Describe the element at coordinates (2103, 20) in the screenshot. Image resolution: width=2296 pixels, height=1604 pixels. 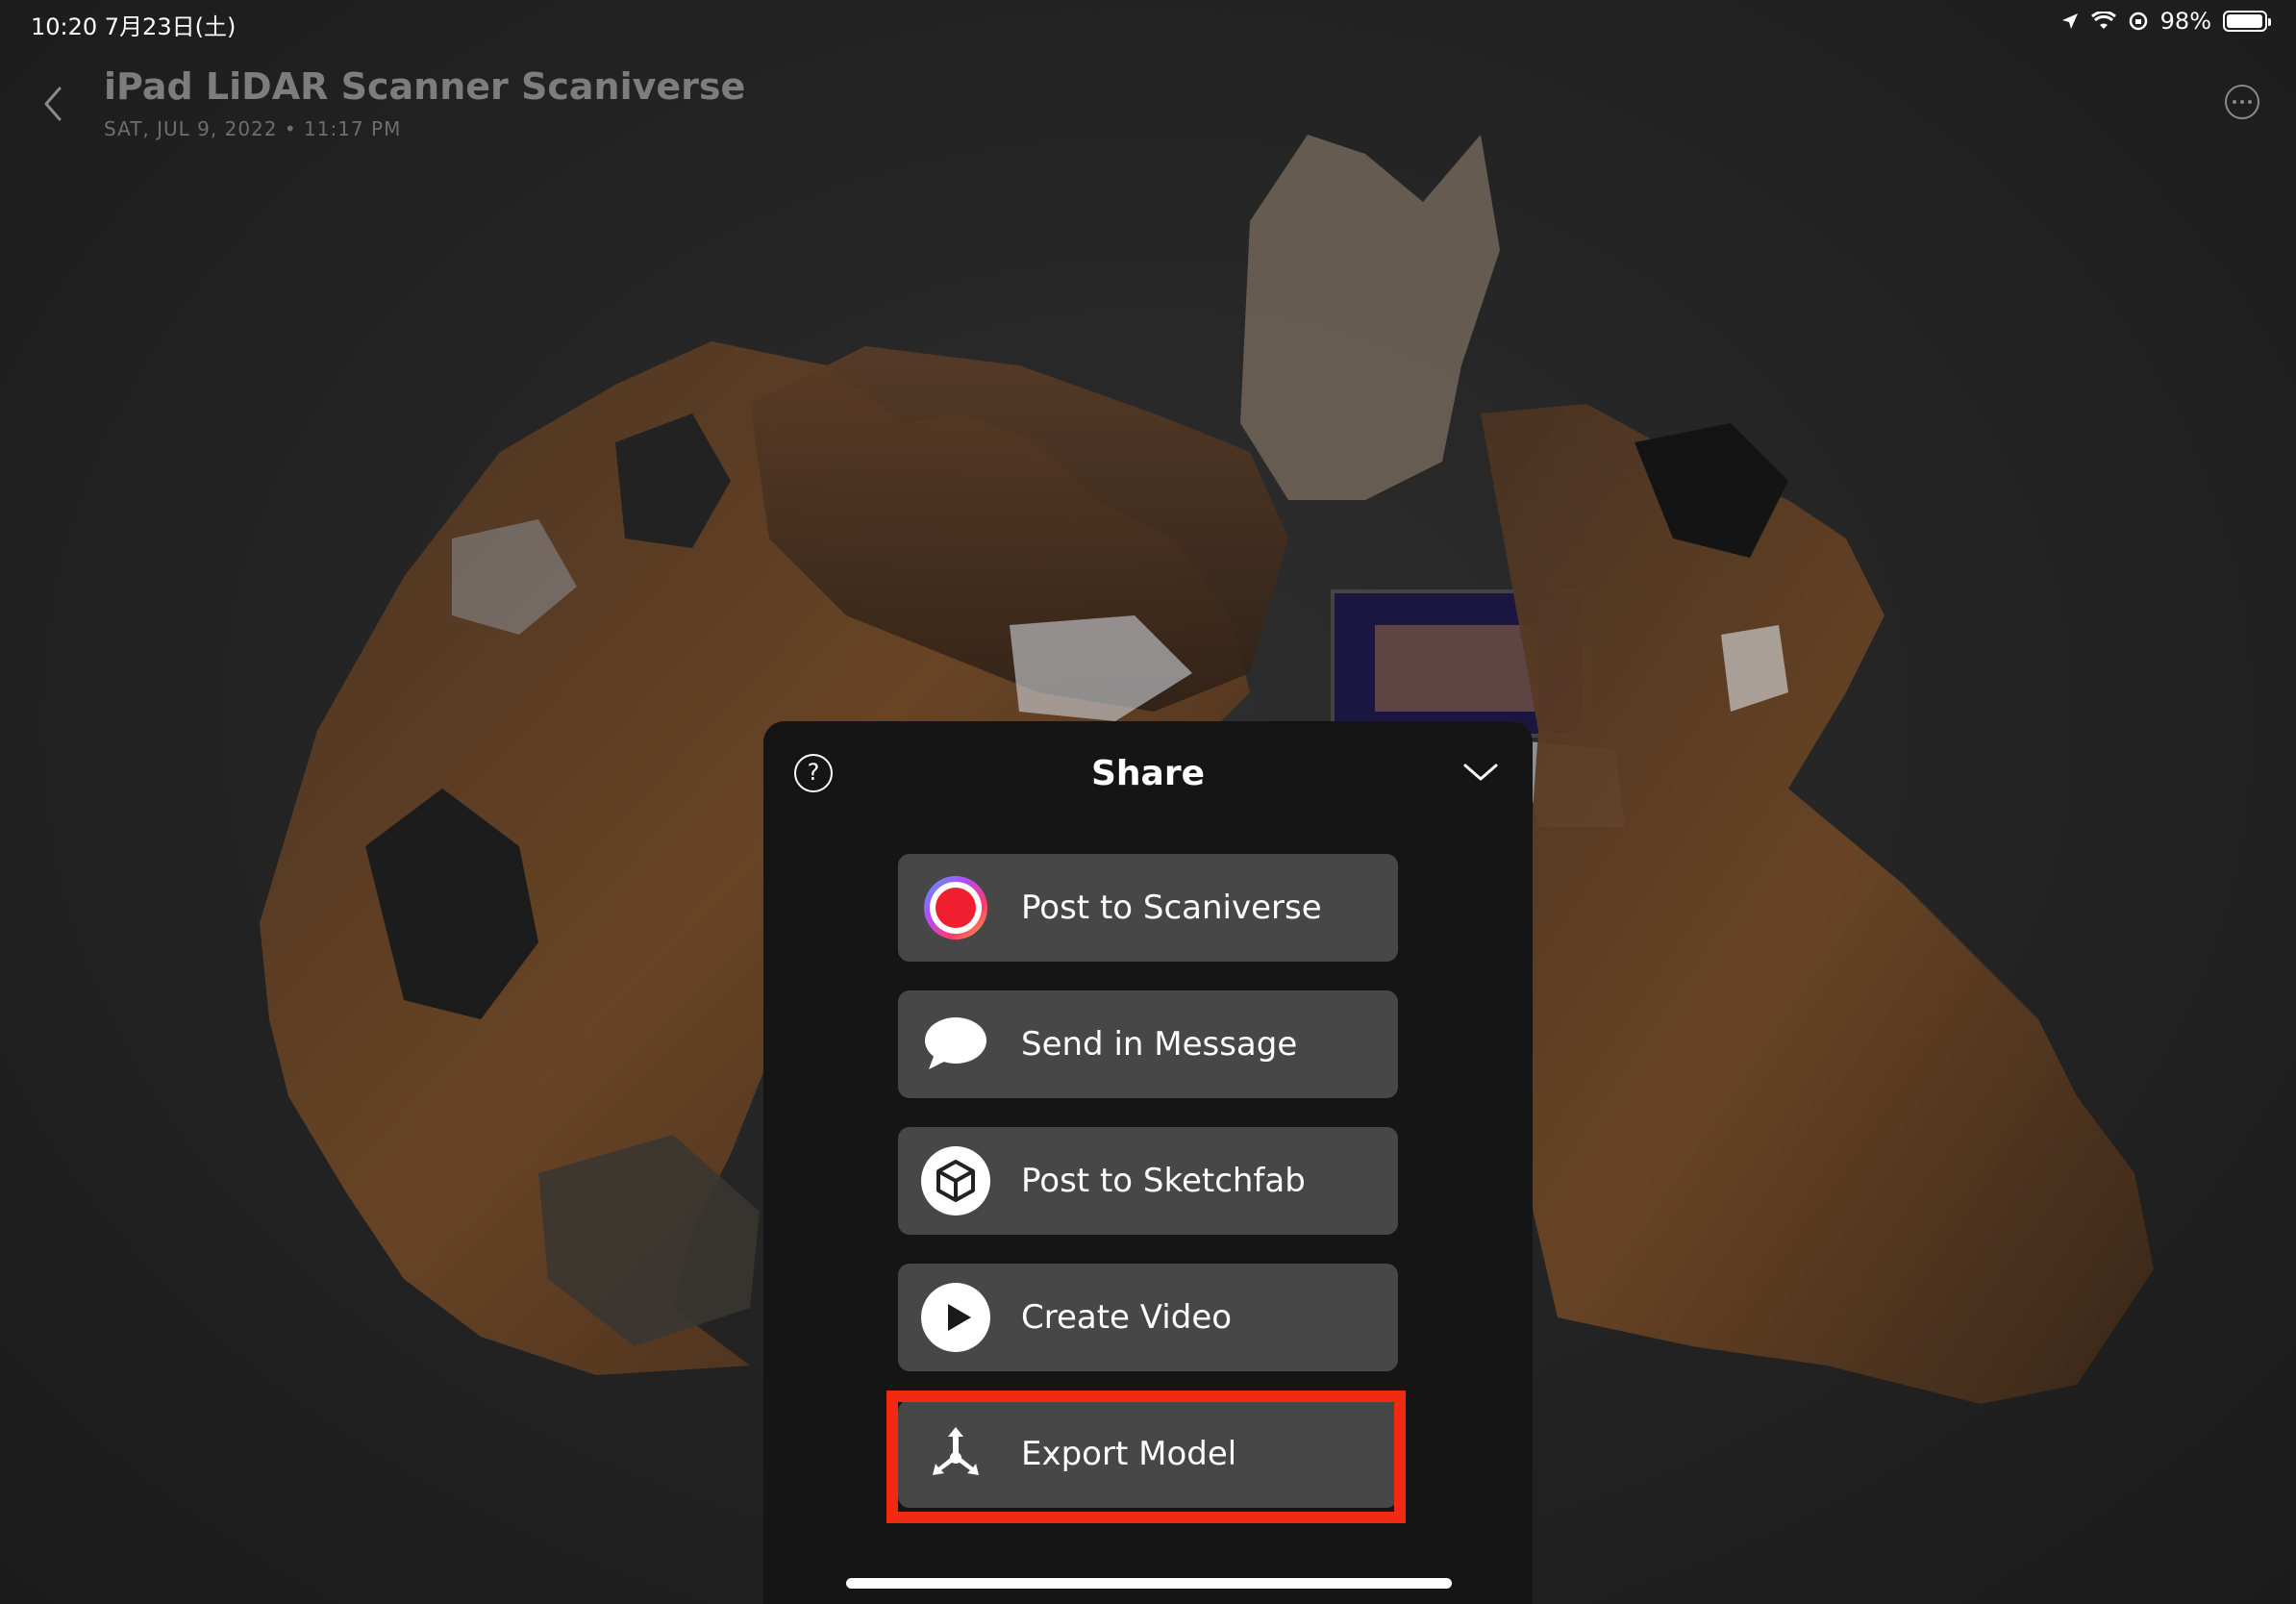
I see `wifi-icon` at that location.